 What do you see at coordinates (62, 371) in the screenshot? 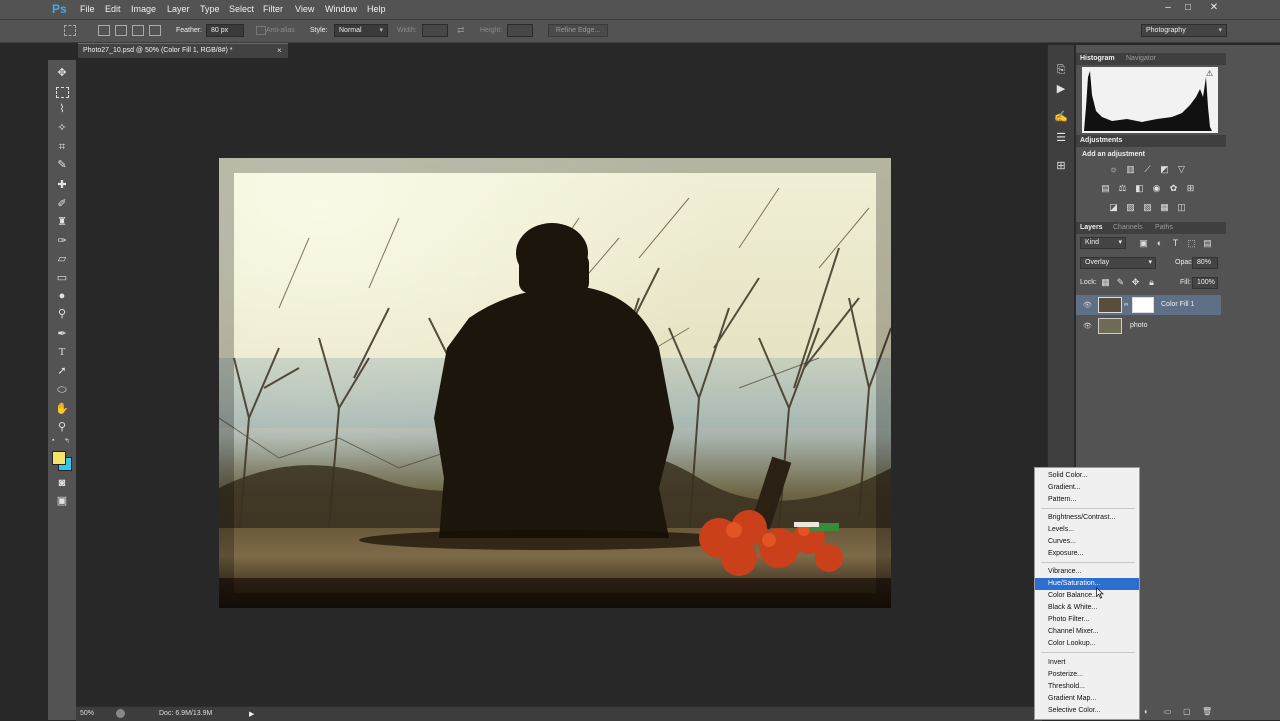
I see `path-selection-tool-icon: ➚` at bounding box center [62, 371].